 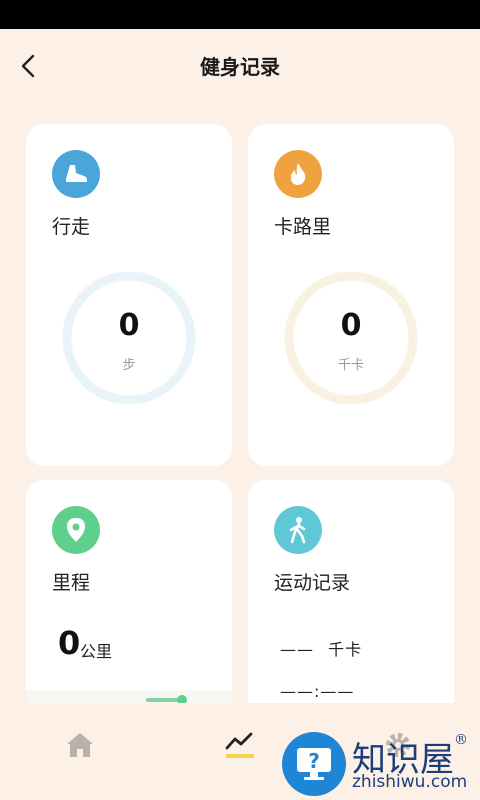 I want to click on calorie-ring: 0 千卡, so click(x=351, y=338).